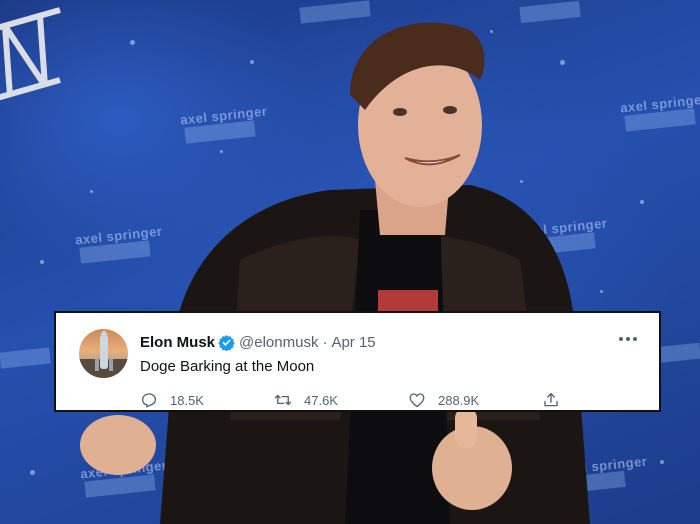 This screenshot has width=700, height=524. I want to click on retweet-button: 47.6K, so click(306, 400).